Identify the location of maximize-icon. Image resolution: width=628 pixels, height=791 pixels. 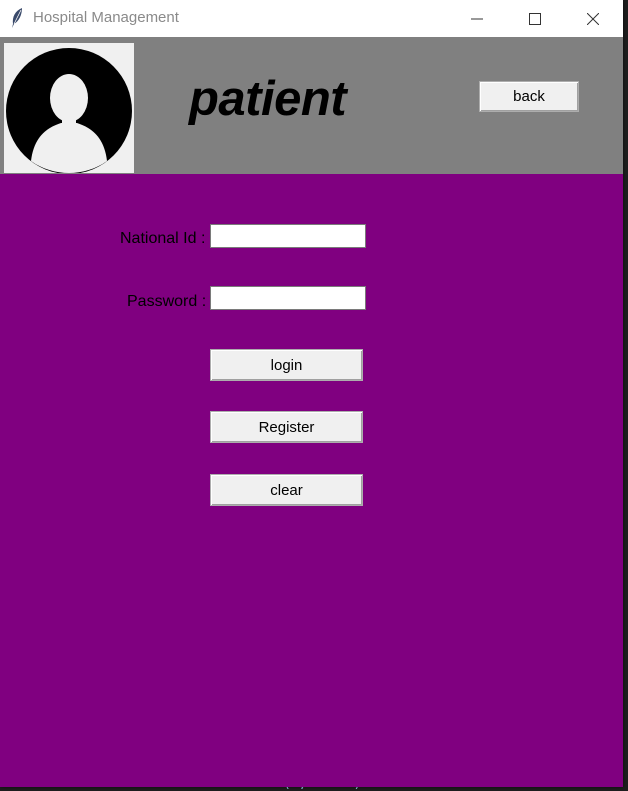
(535, 18).